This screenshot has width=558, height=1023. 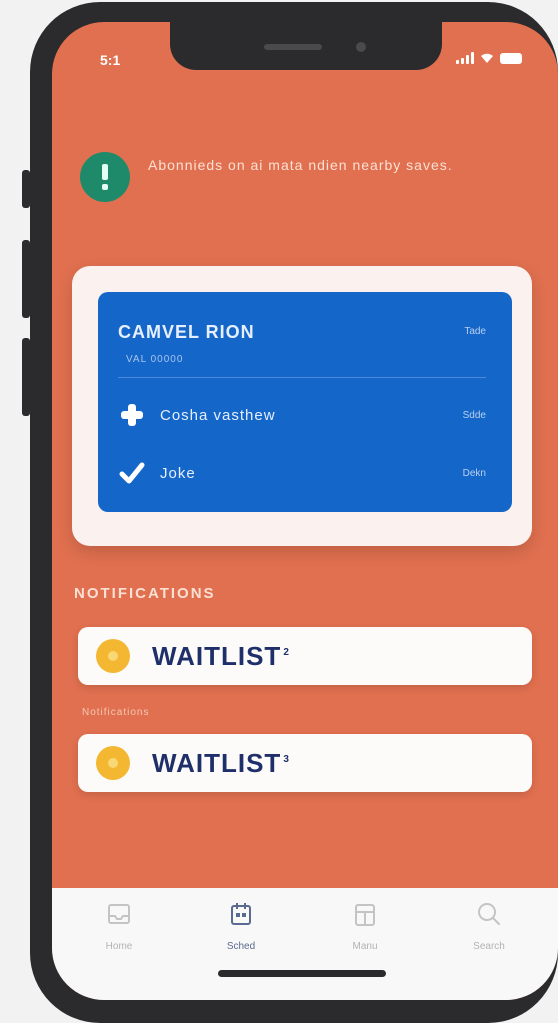 I want to click on card-row-meta: Sdde, so click(x=474, y=415).